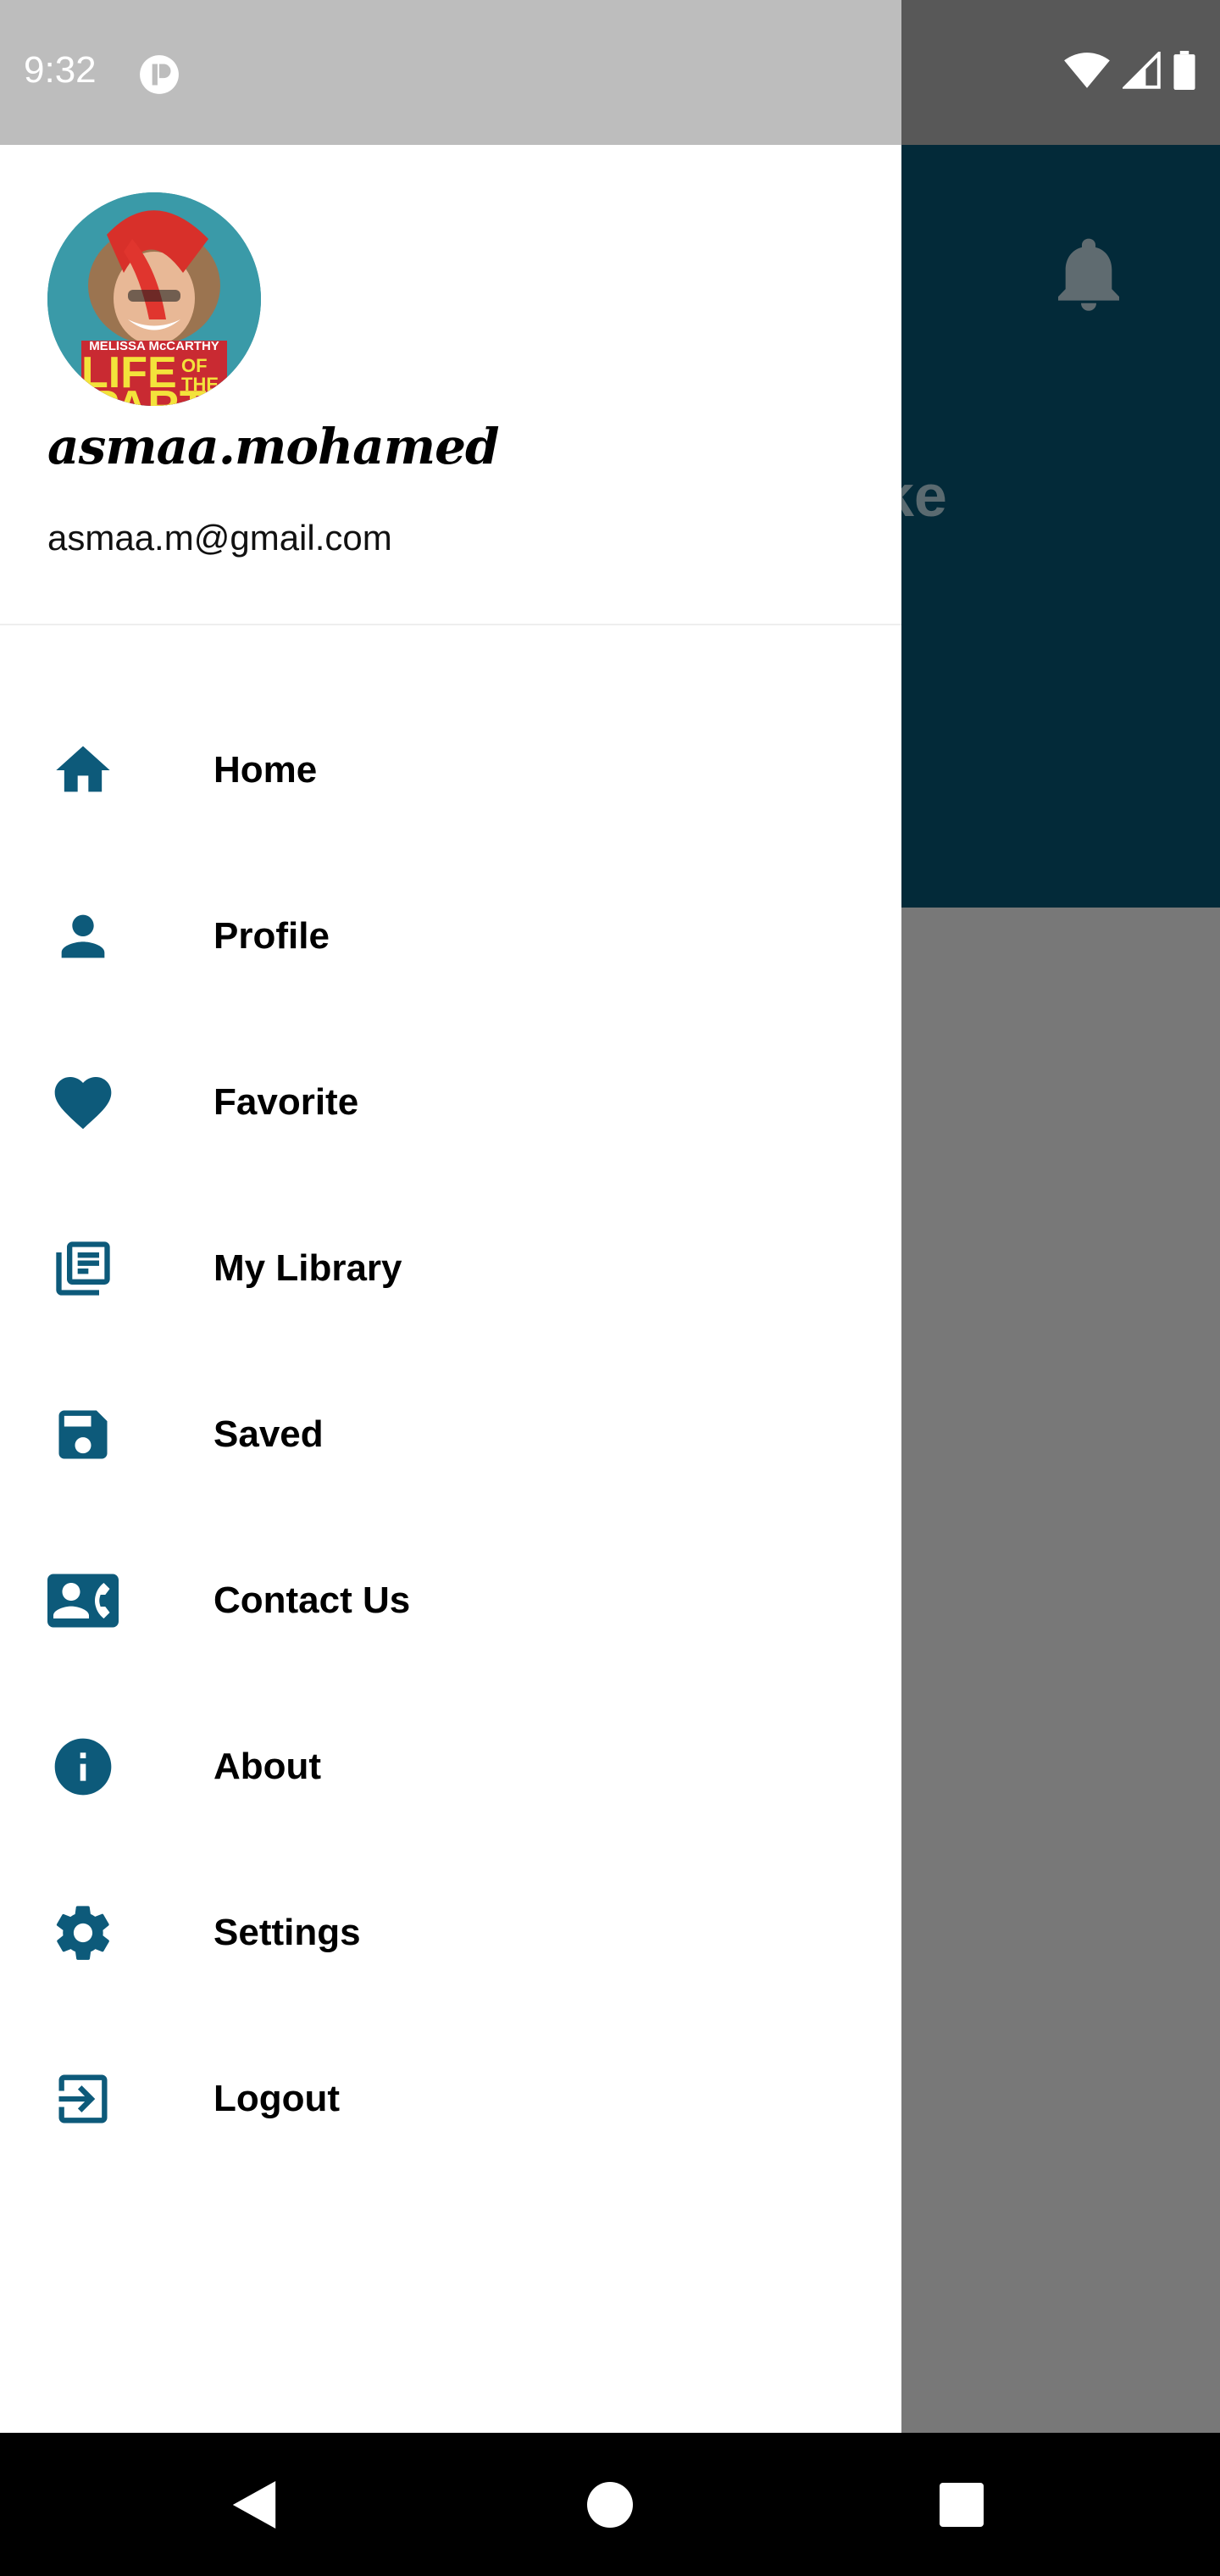 The height and width of the screenshot is (2576, 1220). I want to click on avatar: MELISSA McCARTHY LIFE OF THE PARTY, so click(154, 299).